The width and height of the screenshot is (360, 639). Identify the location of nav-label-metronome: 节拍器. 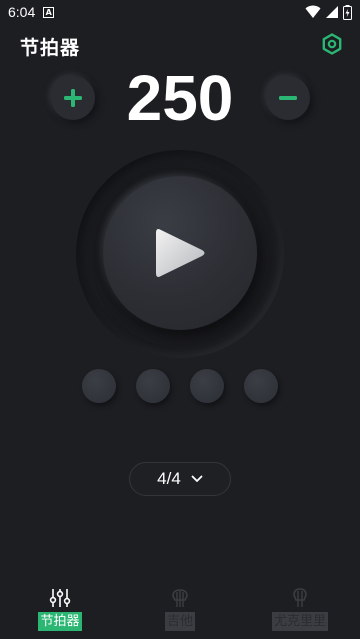
(60, 621).